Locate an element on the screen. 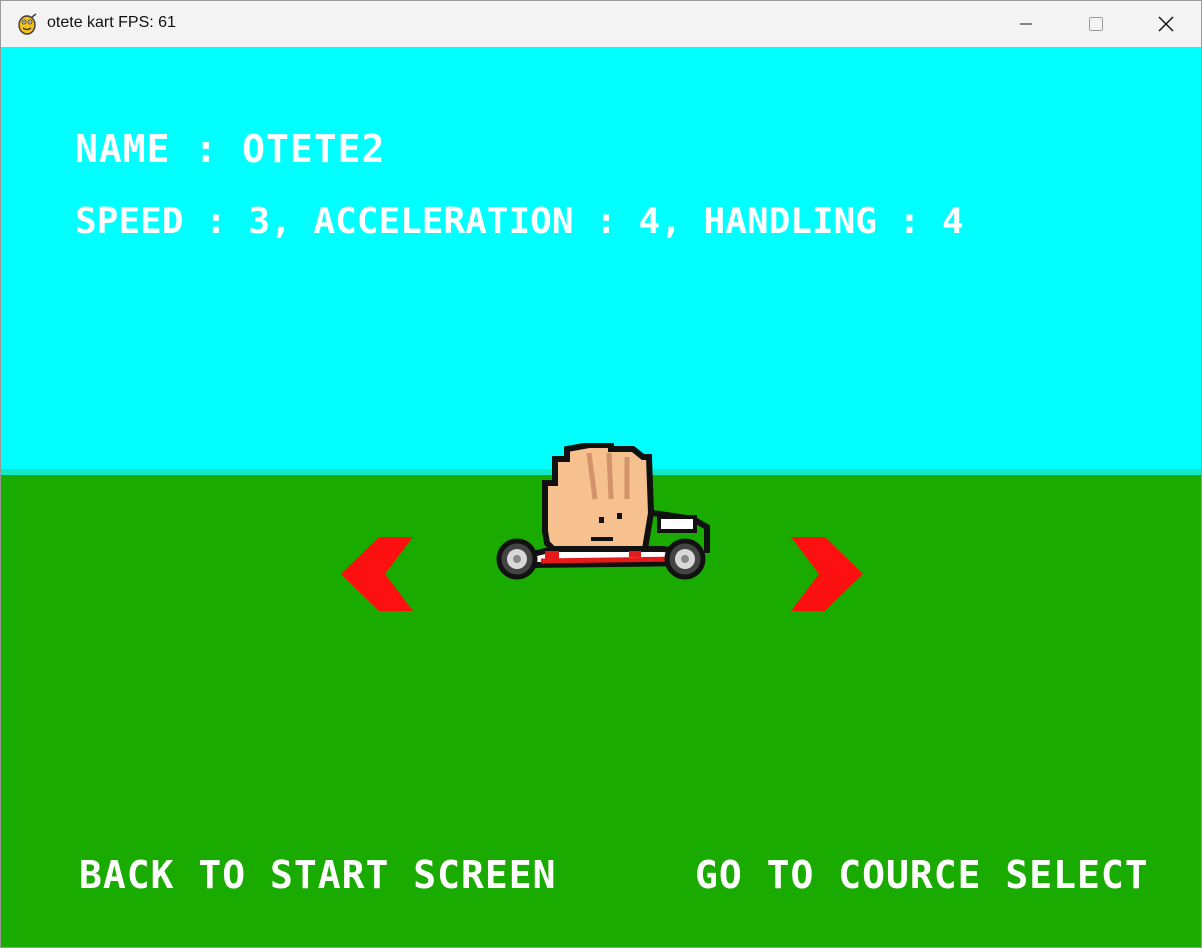  pygame-snake-icon is located at coordinates (27, 24).